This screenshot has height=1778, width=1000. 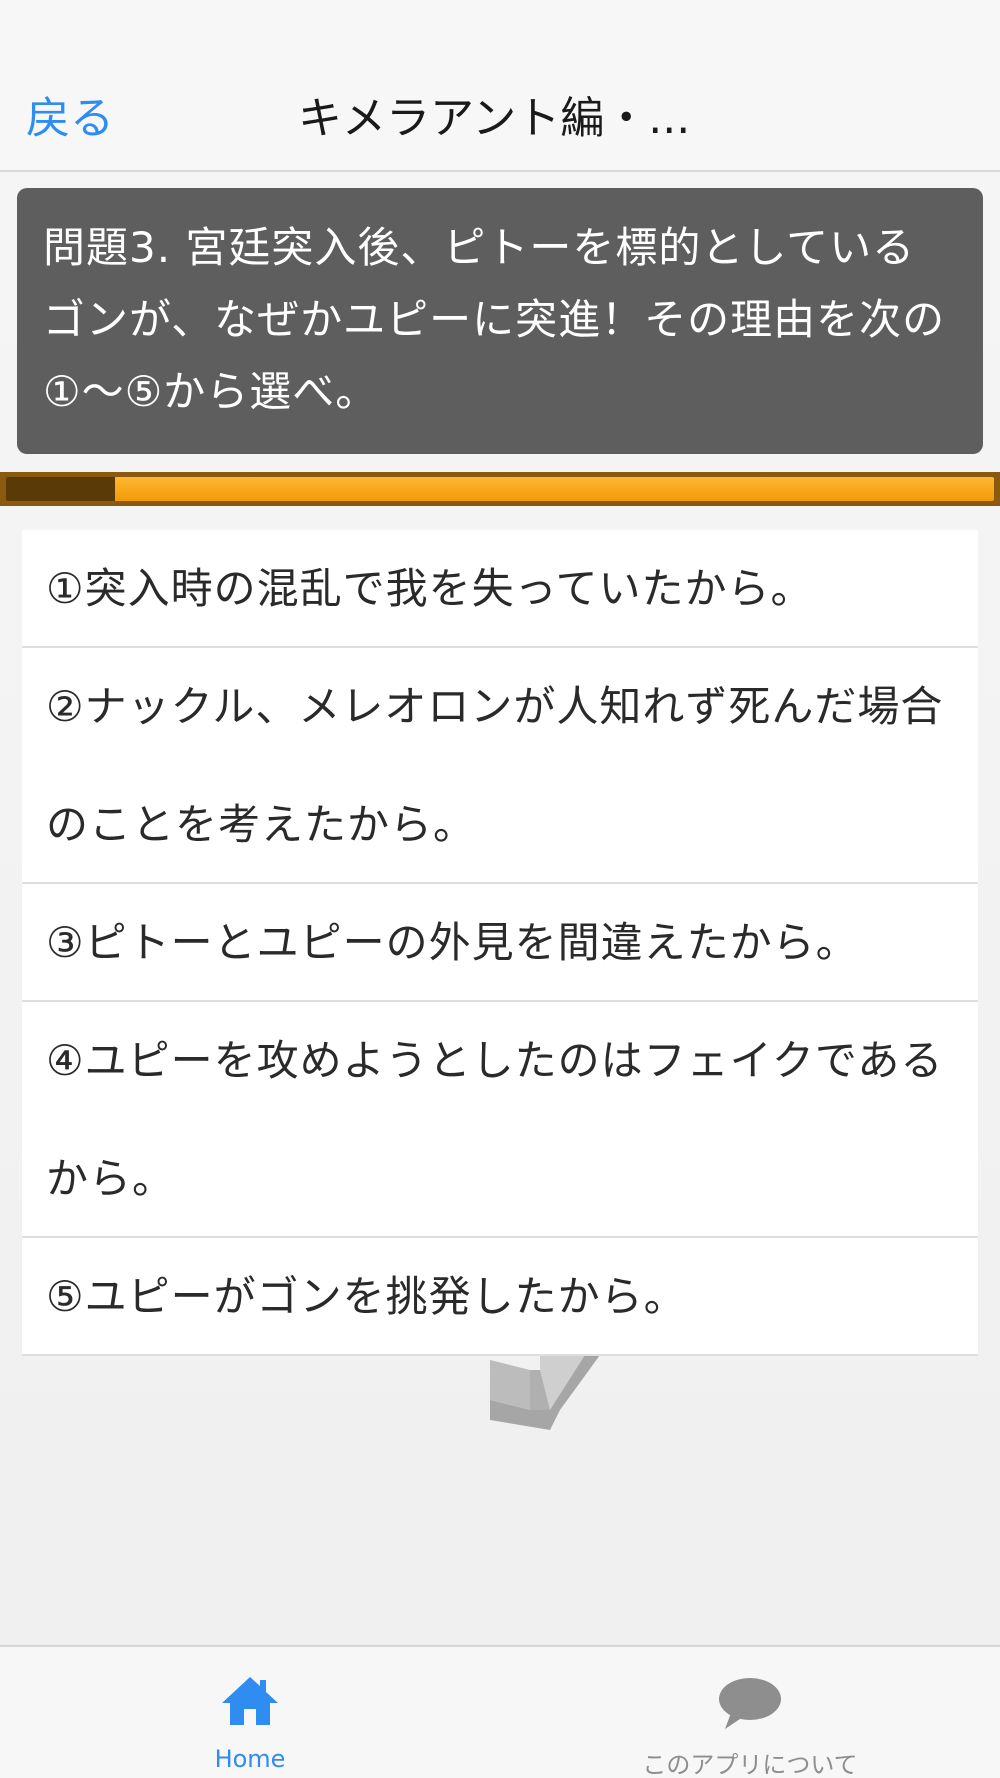 What do you see at coordinates (500, 1297) in the screenshot?
I see `answer-option-5: ⑤ユピーがゴンを挑発したから。` at bounding box center [500, 1297].